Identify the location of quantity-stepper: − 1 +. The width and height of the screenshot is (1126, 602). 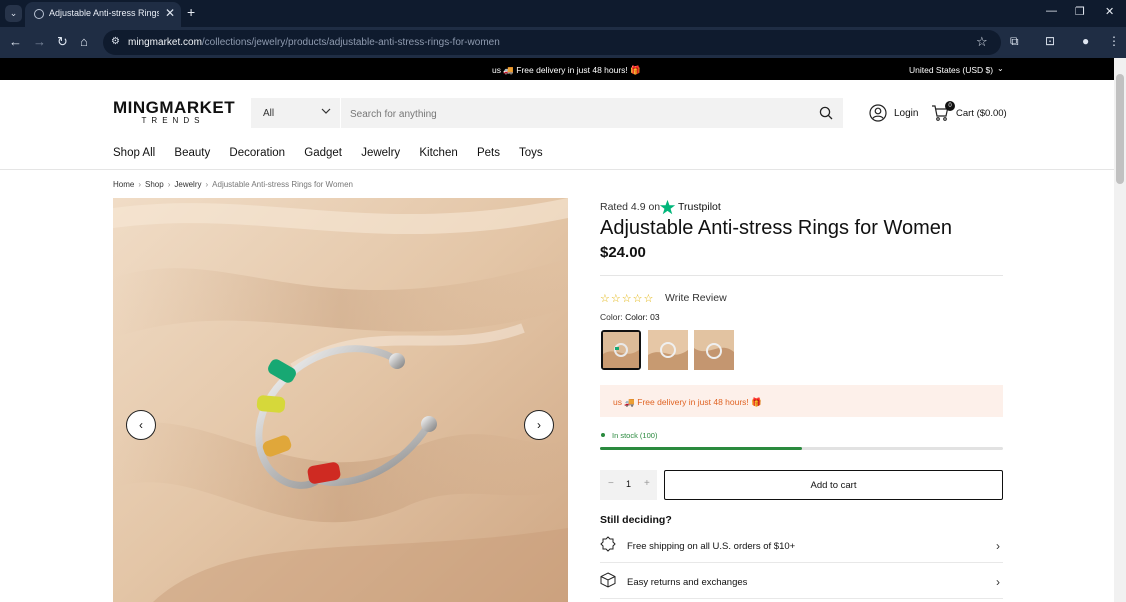
(628, 485).